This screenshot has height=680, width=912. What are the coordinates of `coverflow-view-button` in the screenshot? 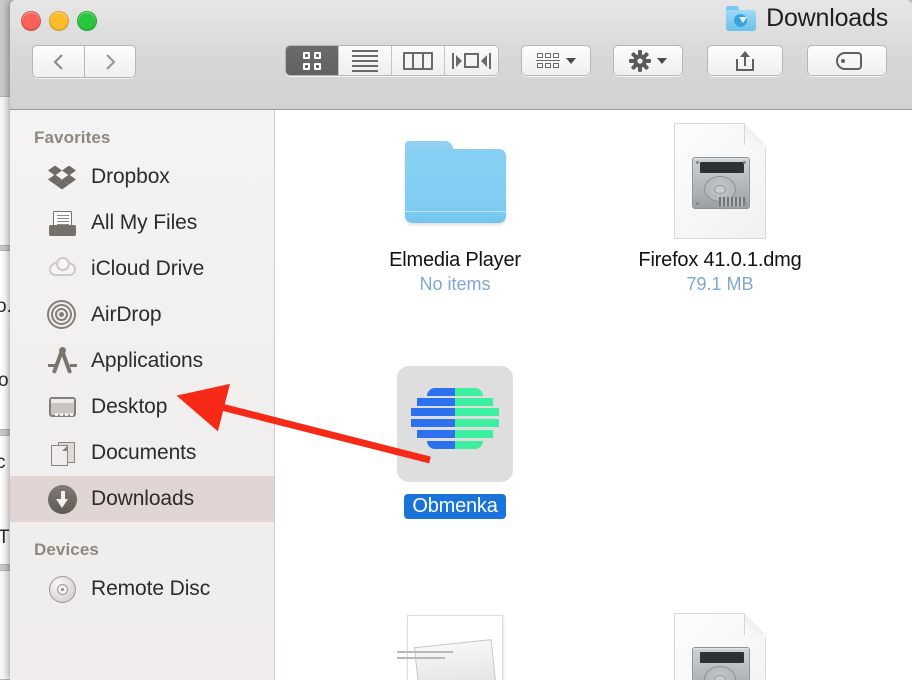 It's located at (471, 60).